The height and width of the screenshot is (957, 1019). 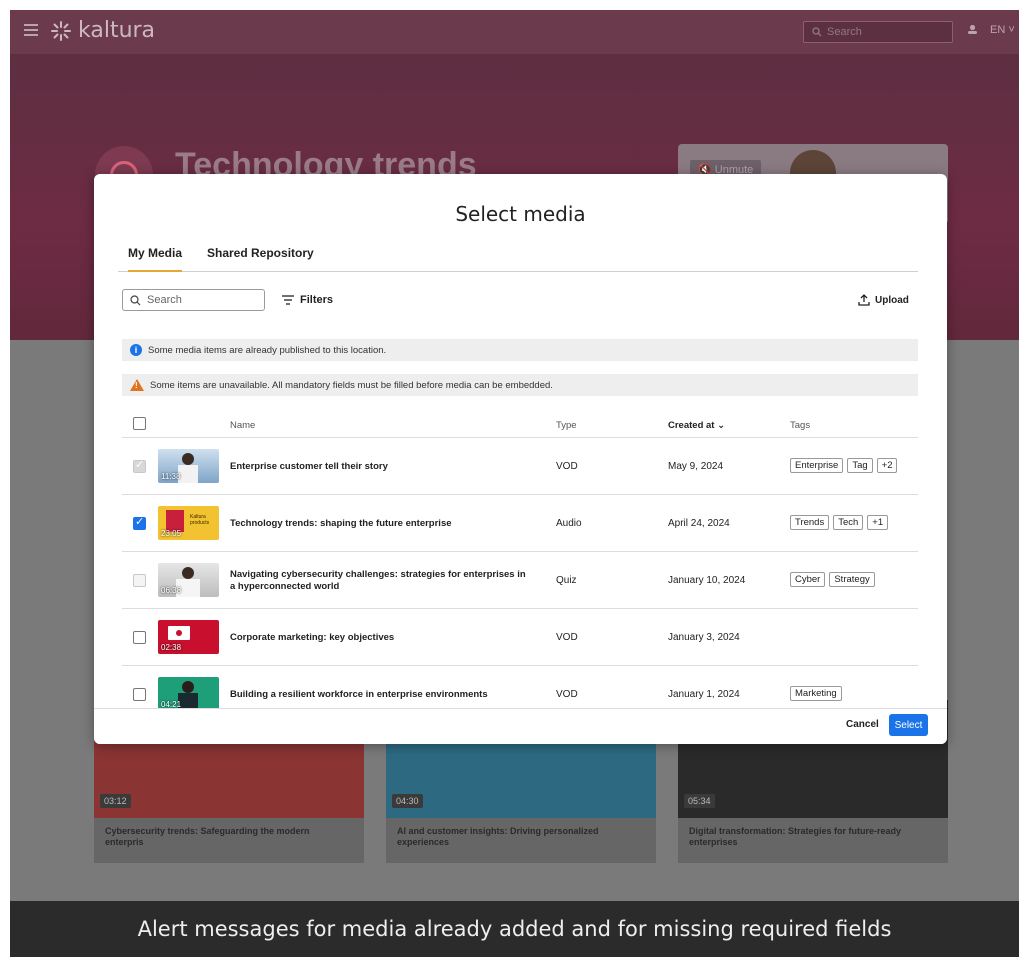 What do you see at coordinates (288, 300) in the screenshot?
I see `filter-icon` at bounding box center [288, 300].